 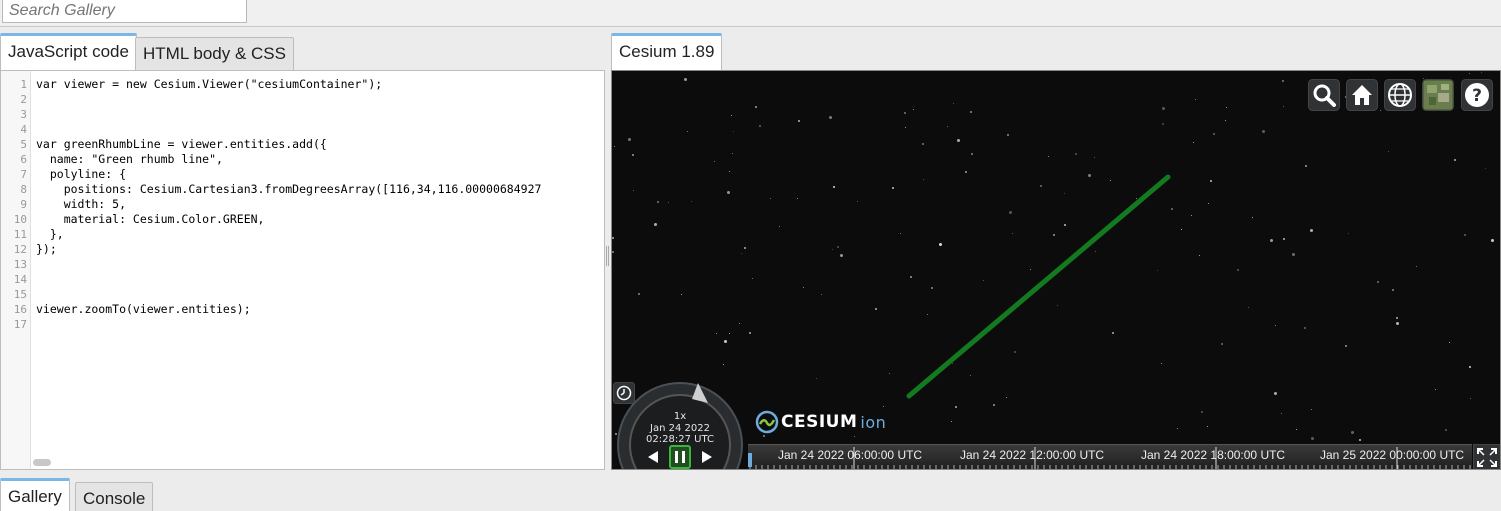 I want to click on scene-mode-button, so click(x=1400, y=95).